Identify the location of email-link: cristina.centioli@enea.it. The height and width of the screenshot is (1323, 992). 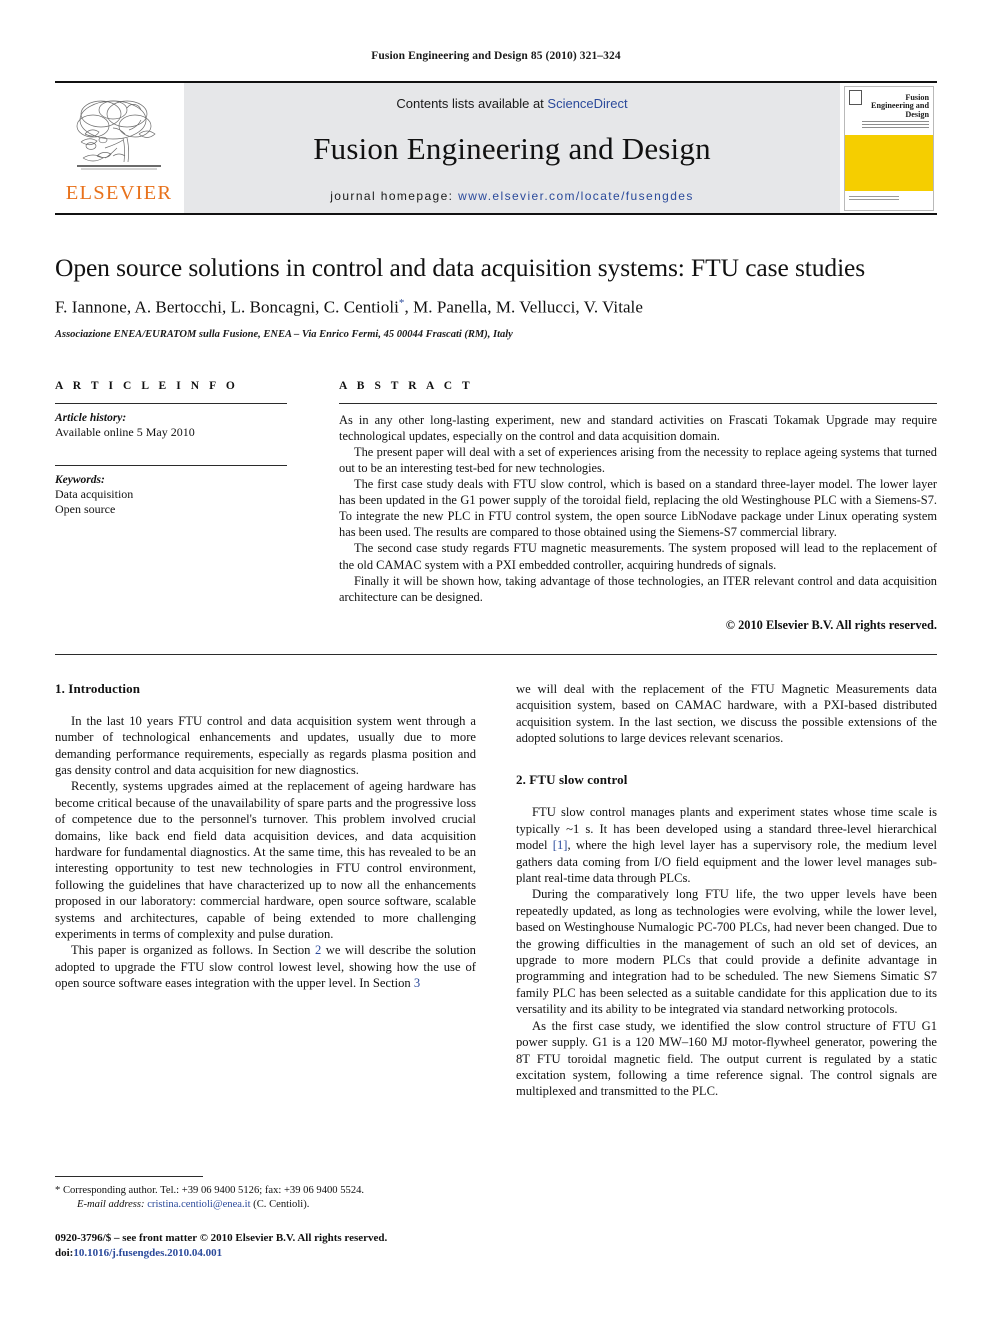
(198, 1204).